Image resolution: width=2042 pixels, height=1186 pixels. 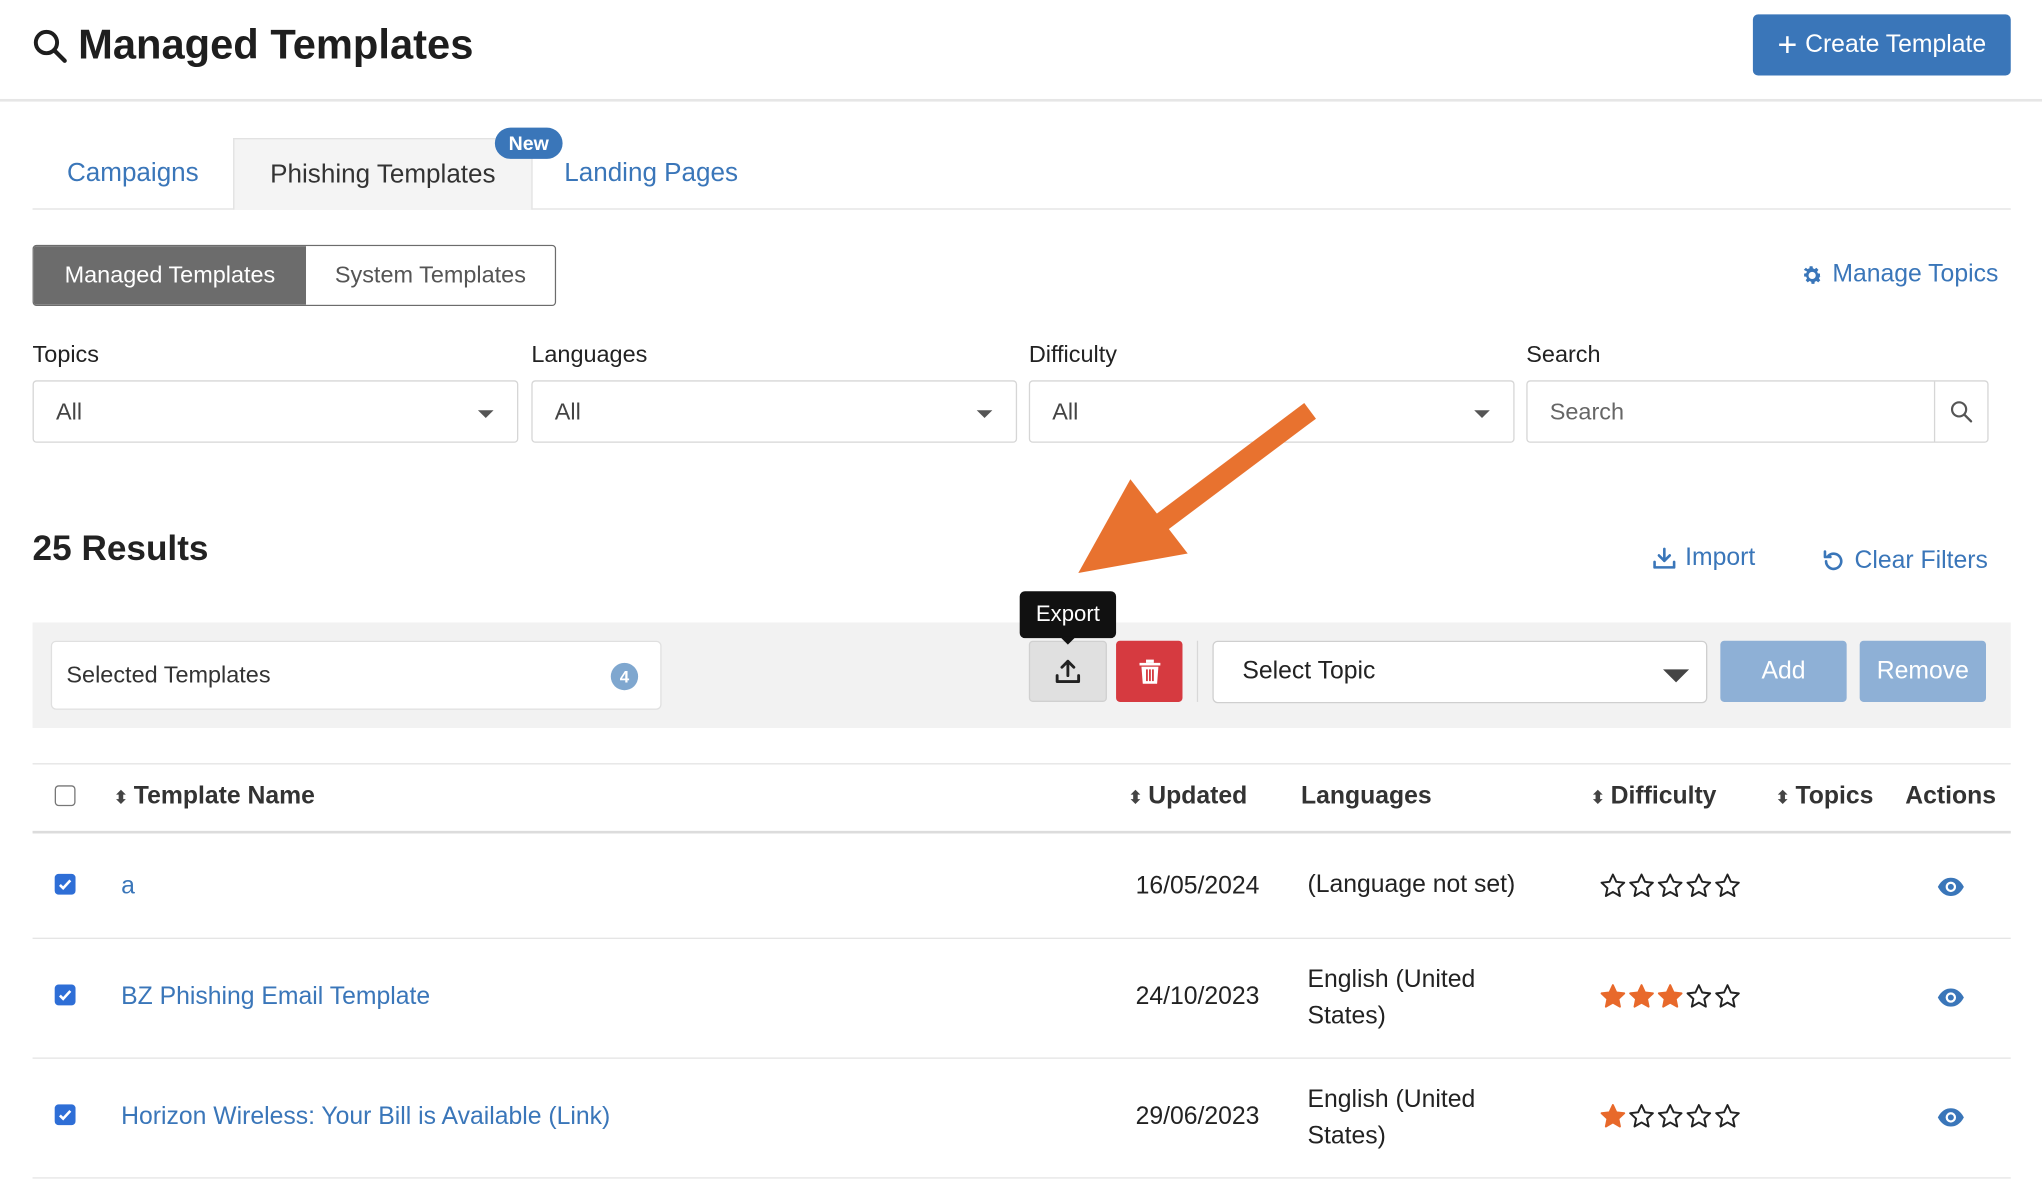 I want to click on delete-button, so click(x=1149, y=671).